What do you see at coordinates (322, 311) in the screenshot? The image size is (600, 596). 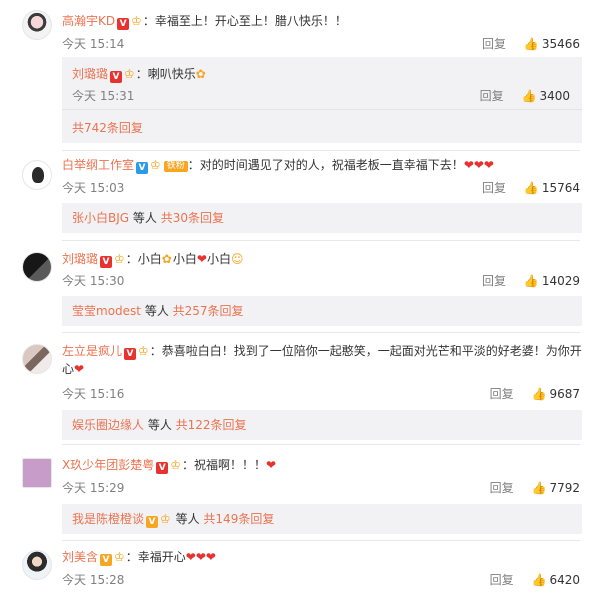 I see `sub-reply-box: 莹莹modest 等人 共257条回复` at bounding box center [322, 311].